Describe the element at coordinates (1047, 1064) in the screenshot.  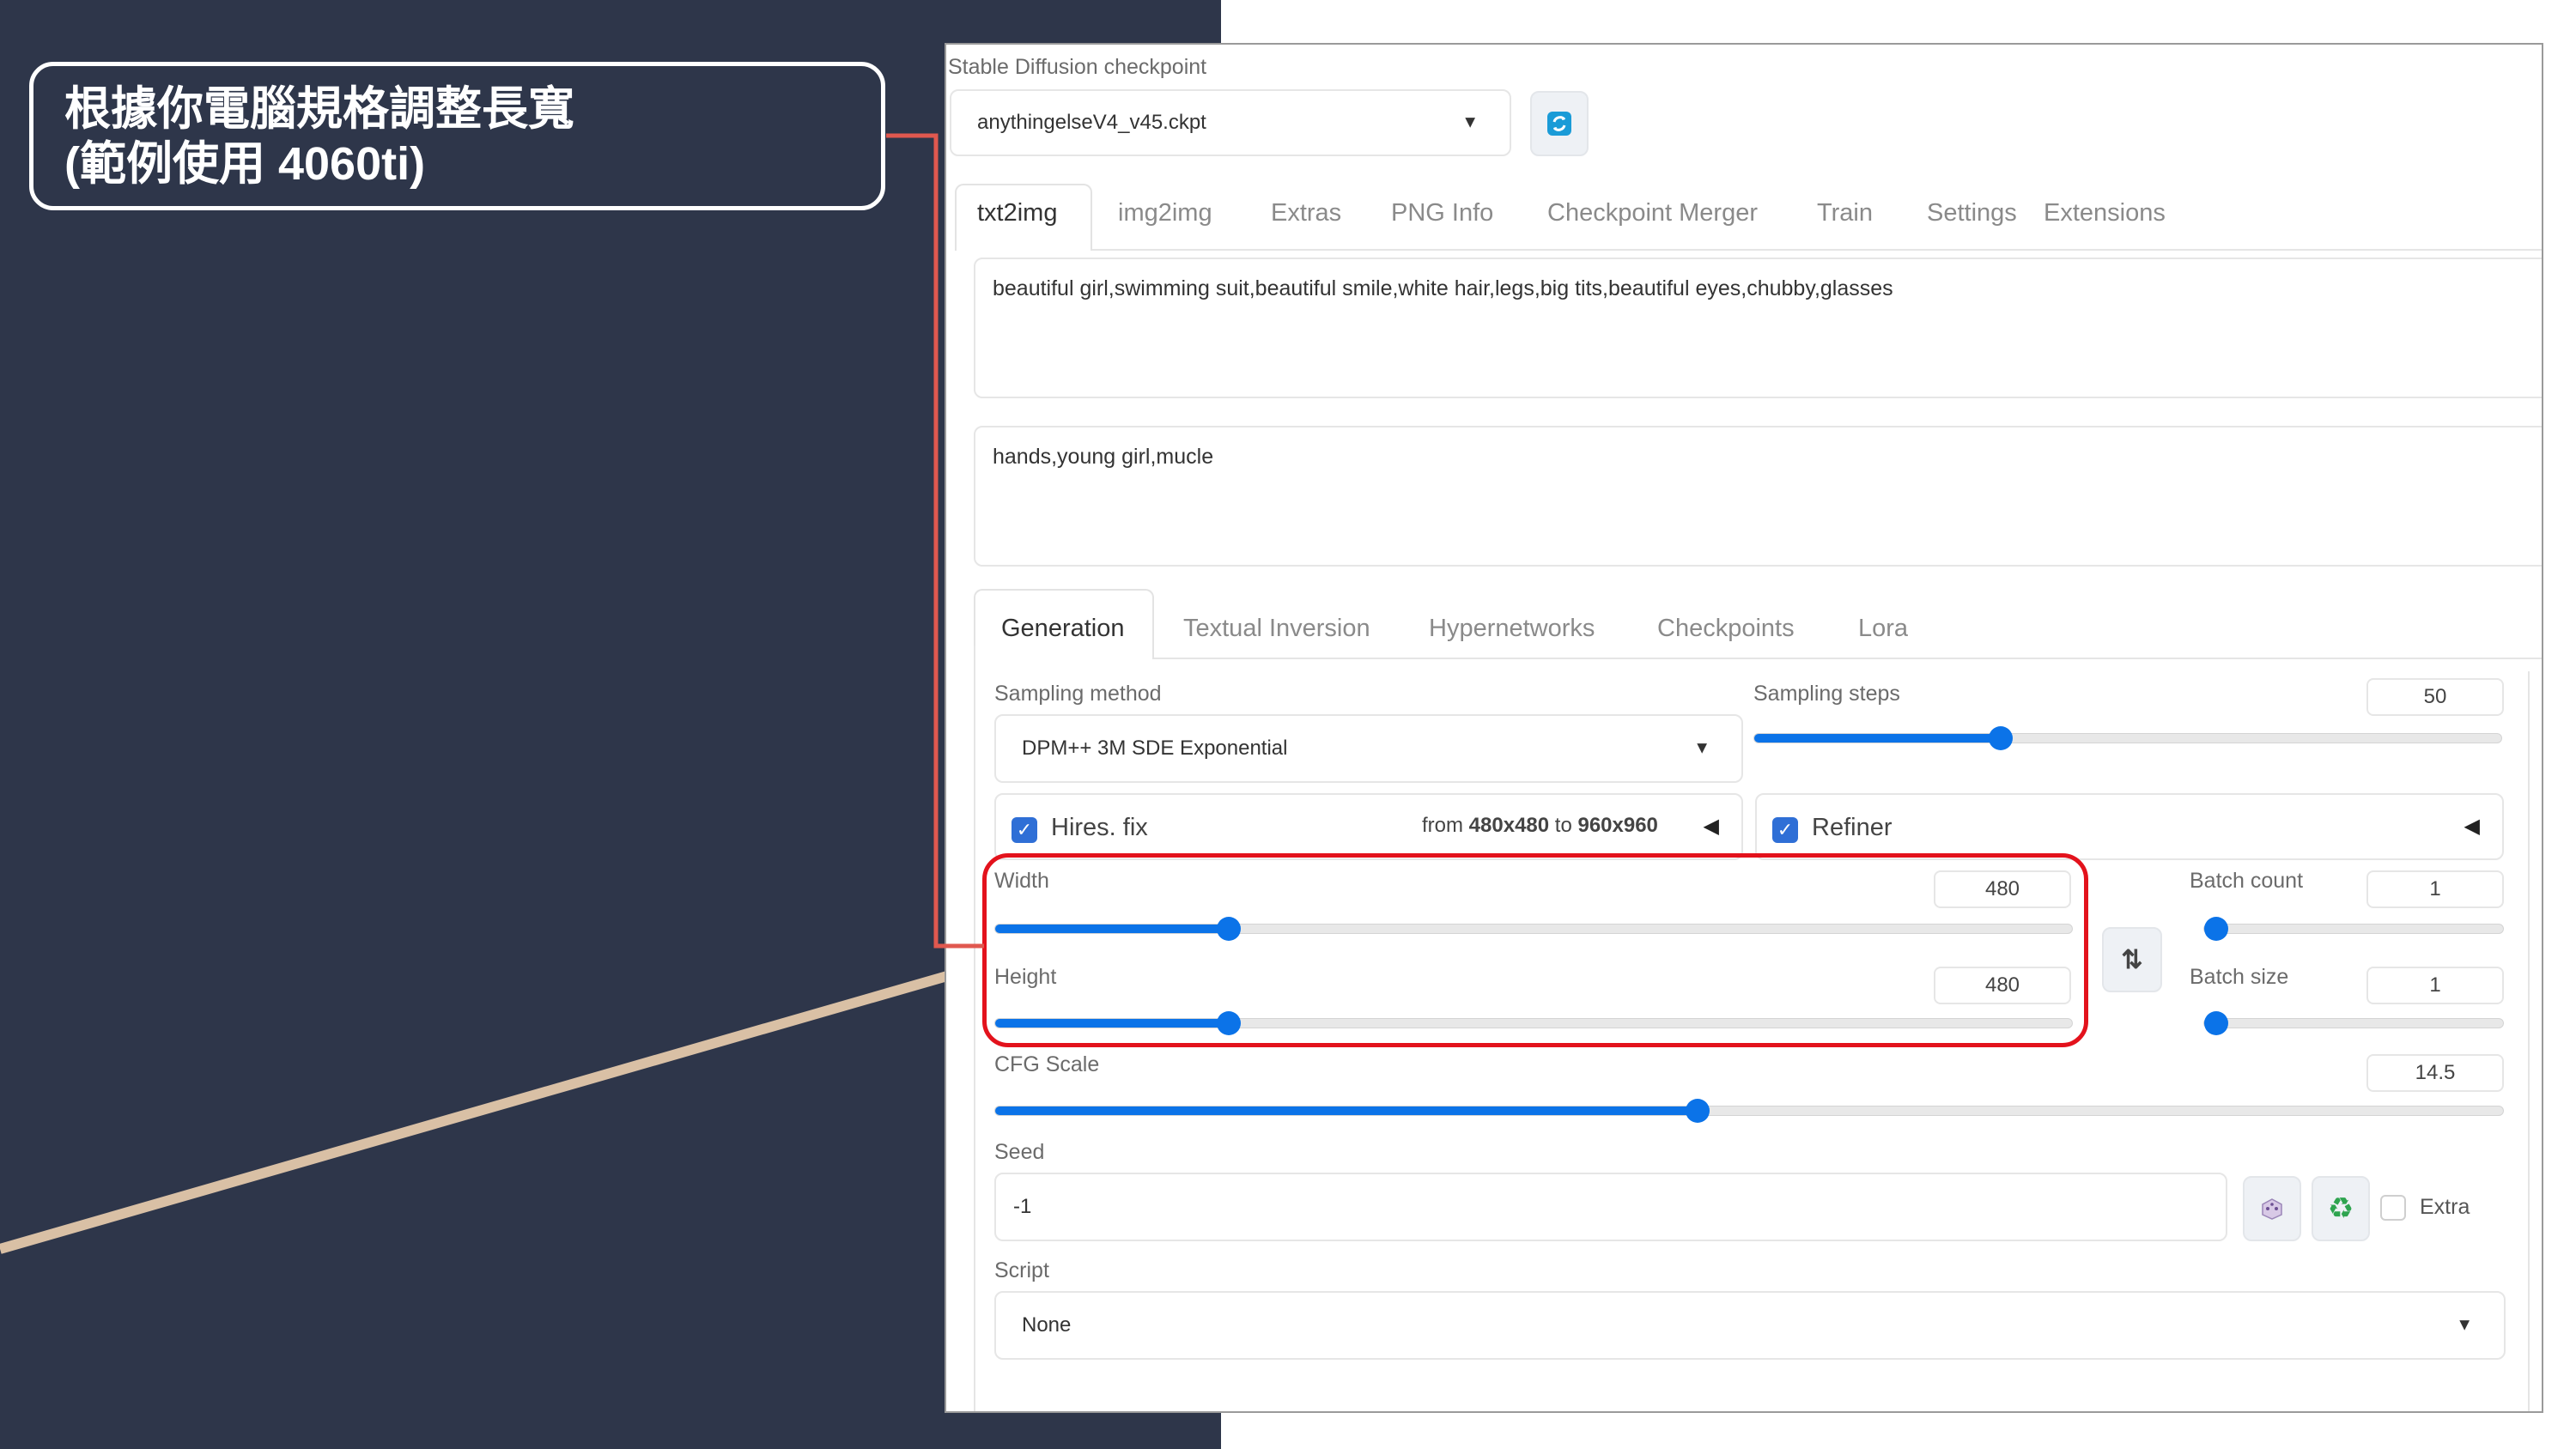
I see `cfg-scale-label: CFG Scale` at that location.